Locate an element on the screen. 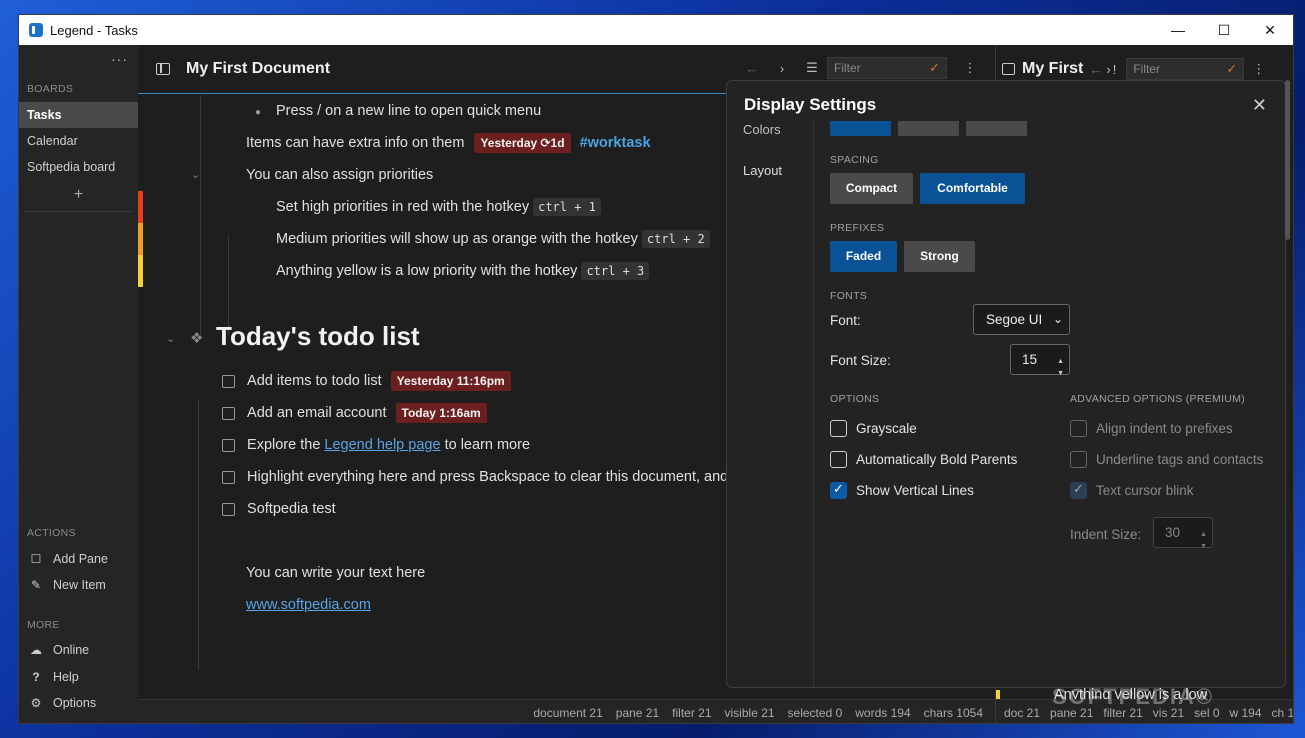 The image size is (1305, 738). add-board-button: + is located at coordinates (78, 195).